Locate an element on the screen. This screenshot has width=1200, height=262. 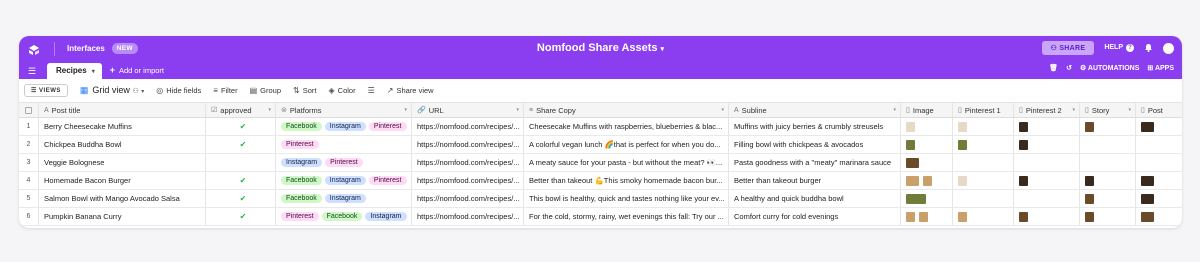
help-button: HELP? is located at coordinates (1119, 48).